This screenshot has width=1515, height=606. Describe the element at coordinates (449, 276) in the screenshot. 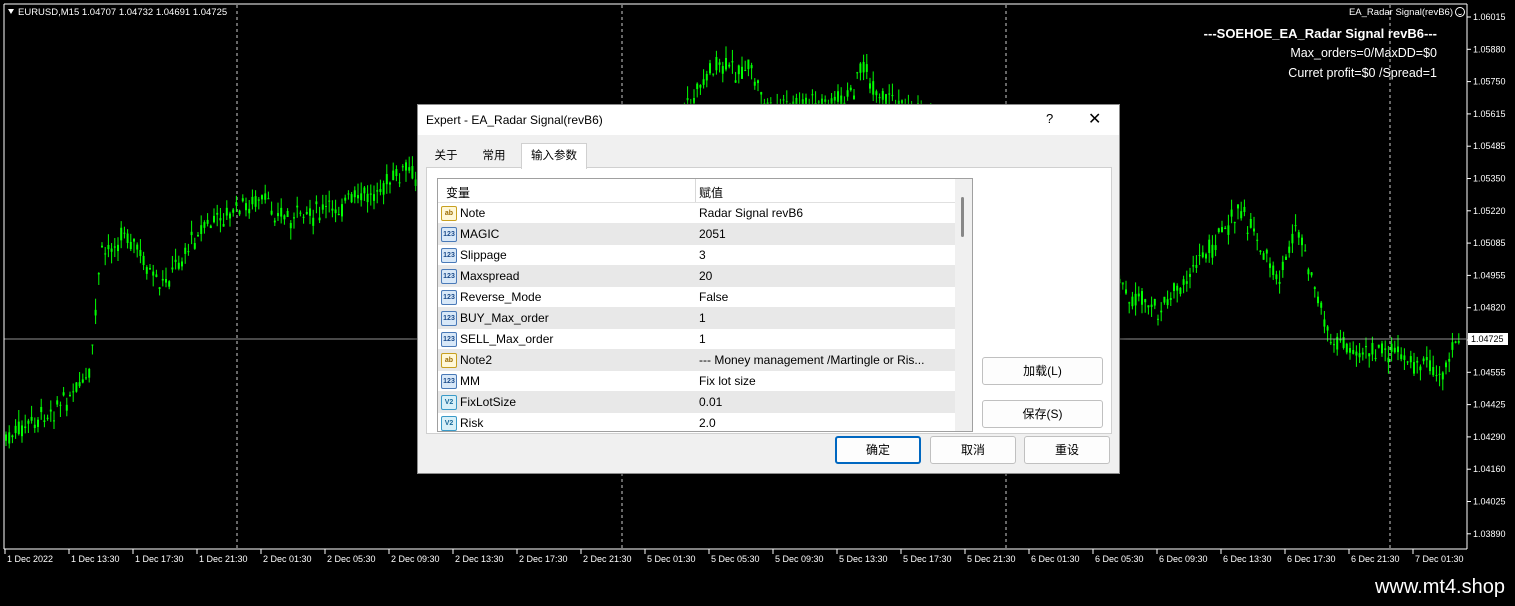

I see `integer-type-icon: 123` at that location.